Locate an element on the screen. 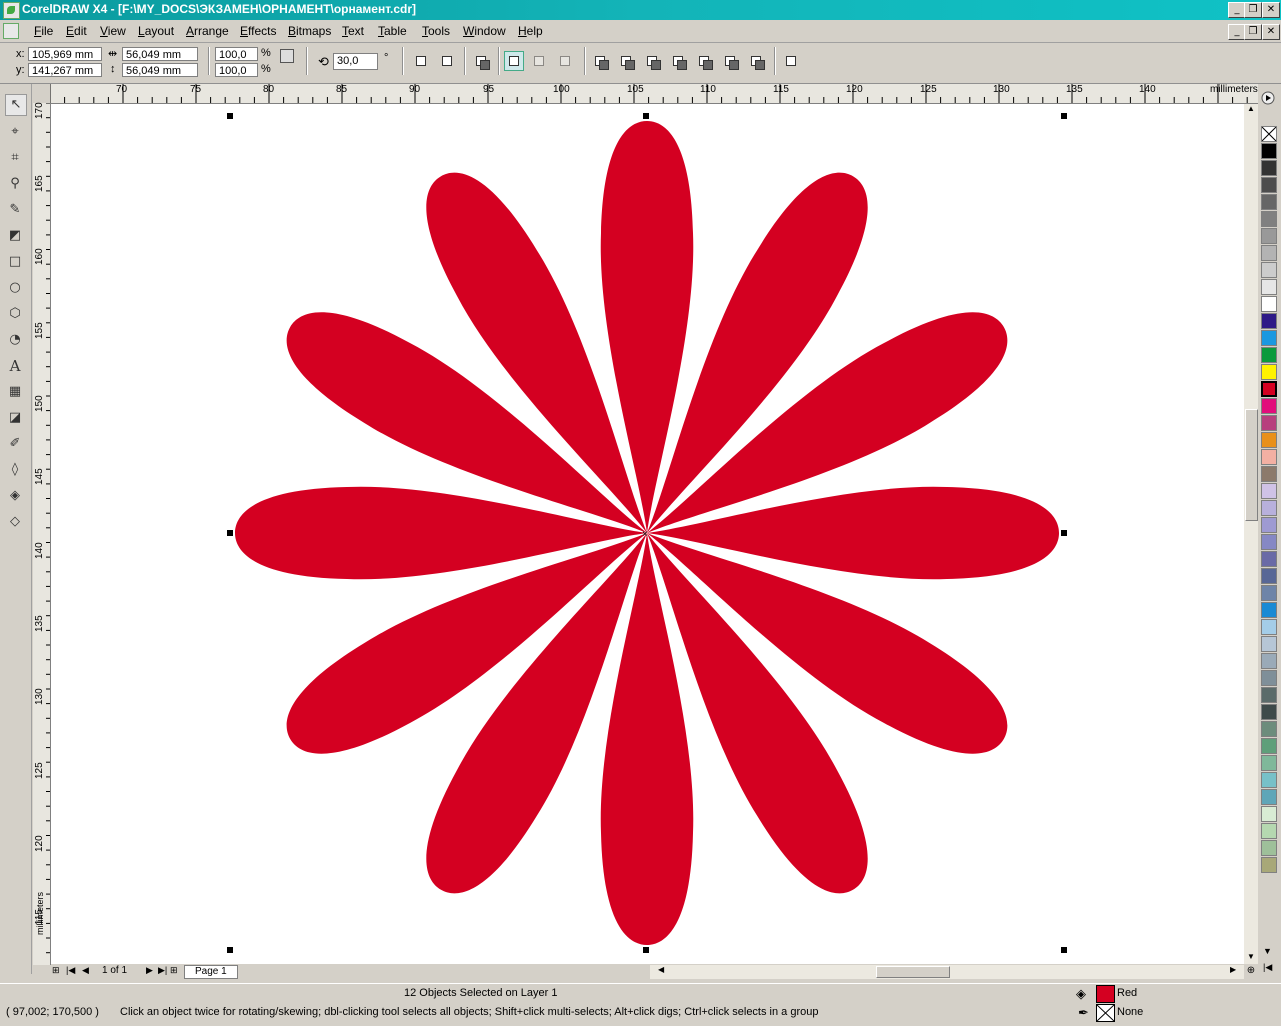 The height and width of the screenshot is (1026, 1281). height-field: 56,049 mm is located at coordinates (160, 70).